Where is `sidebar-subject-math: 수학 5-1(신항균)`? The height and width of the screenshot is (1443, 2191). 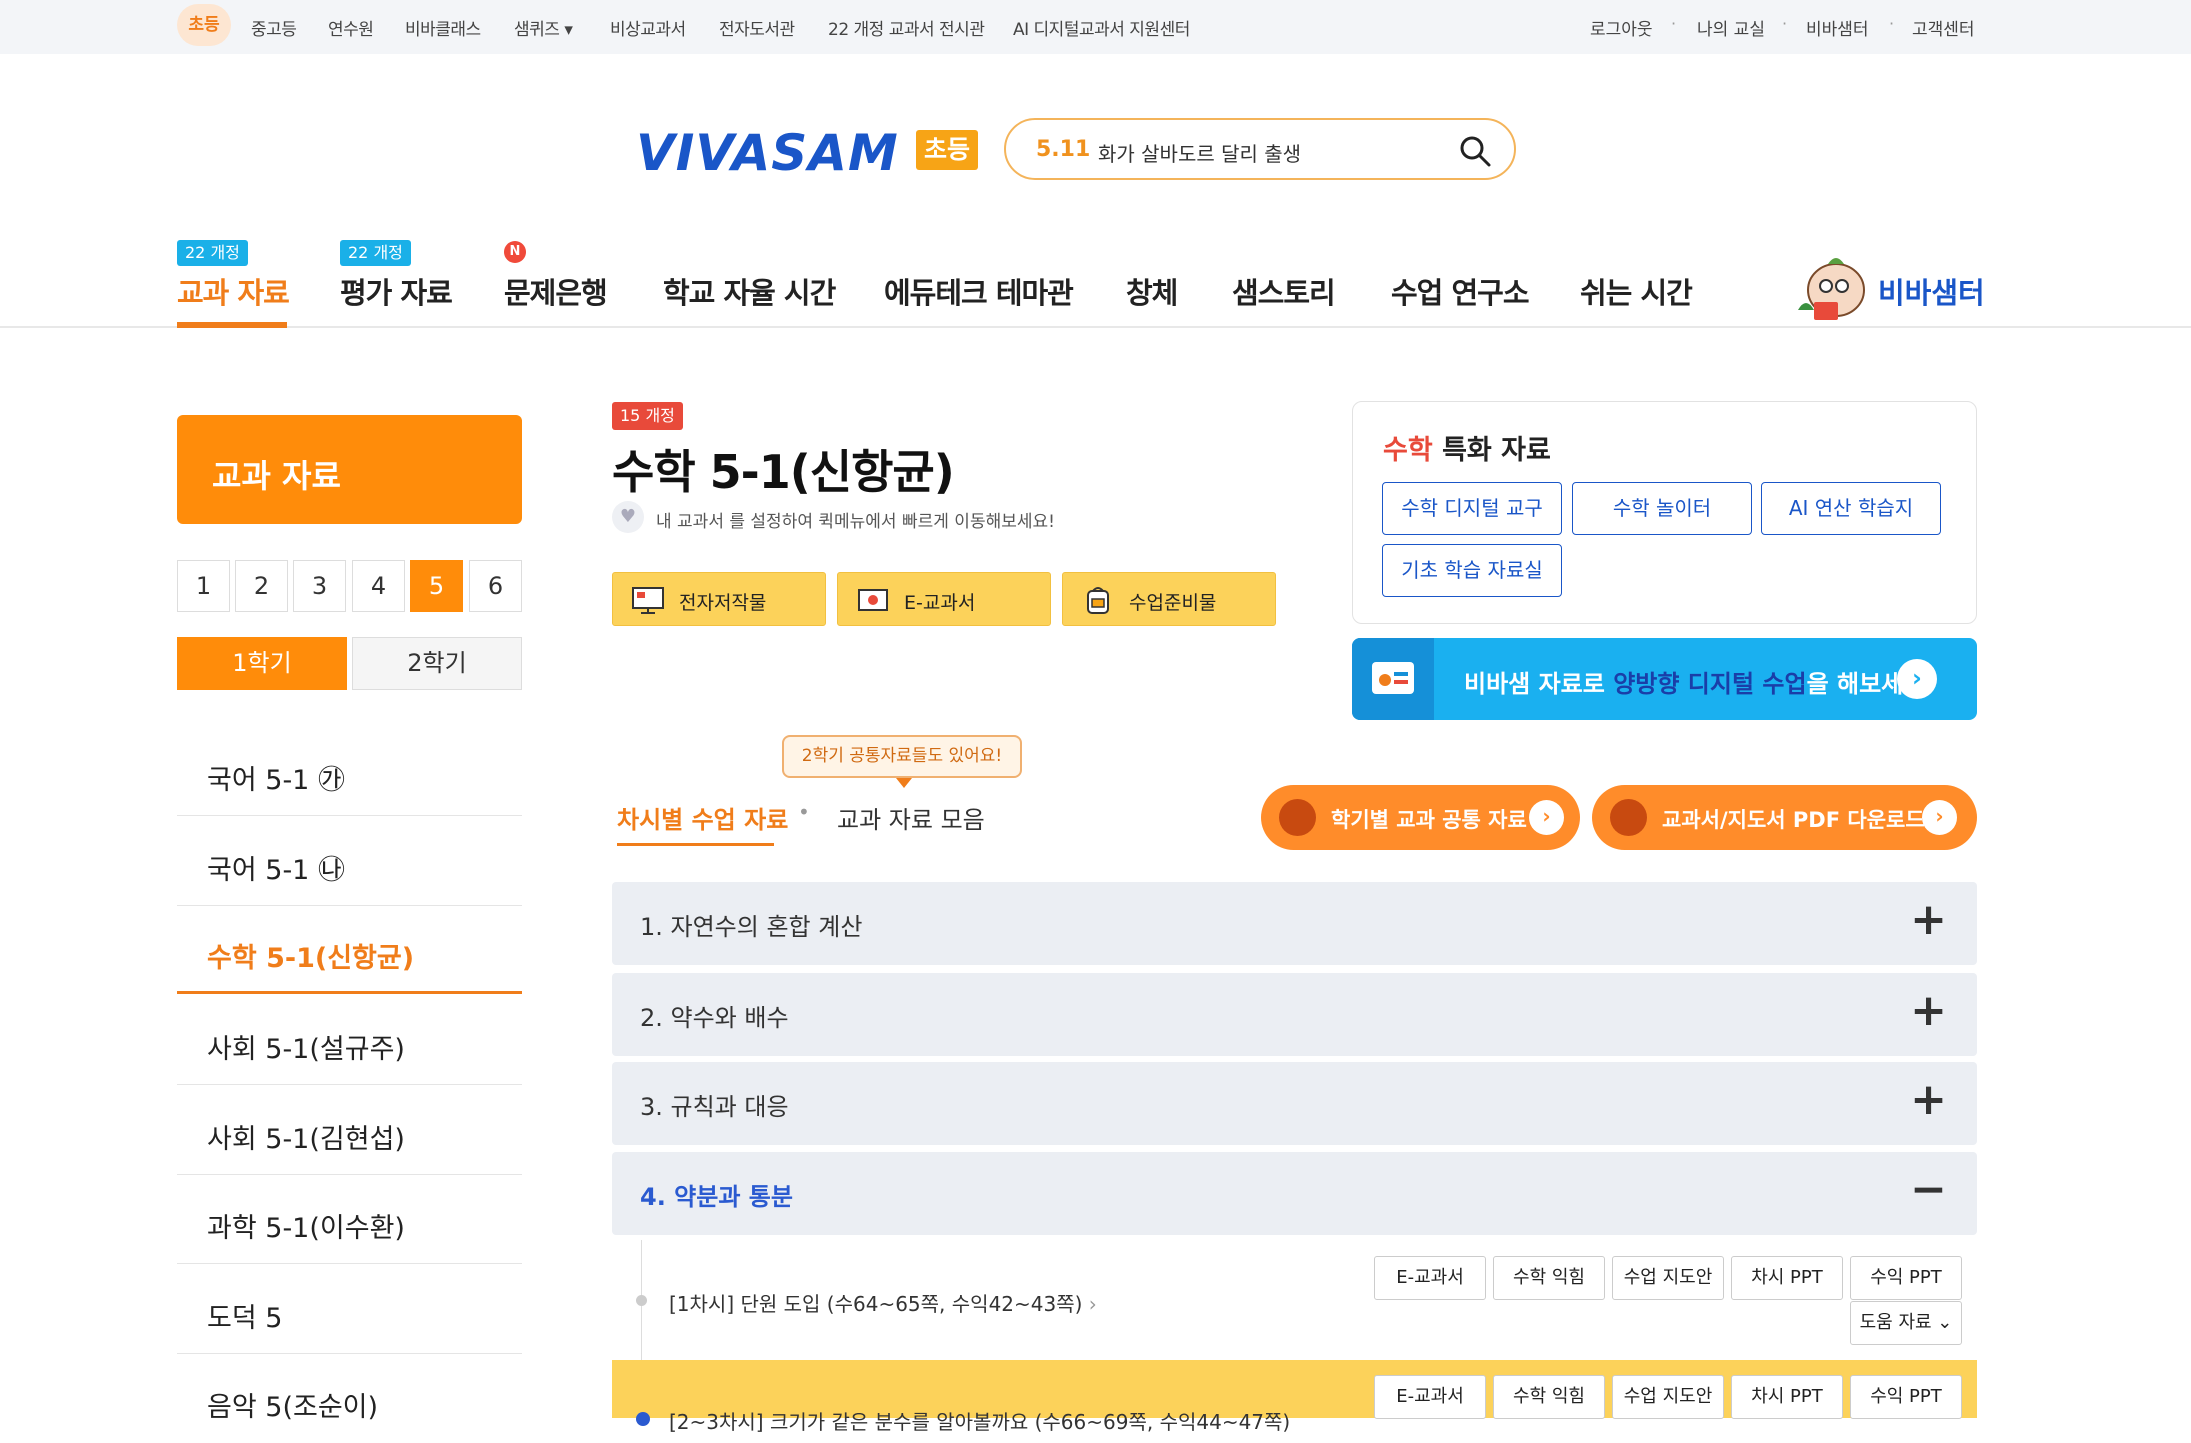
sidebar-subject-math: 수학 5-1(신항균) is located at coordinates (349, 949).